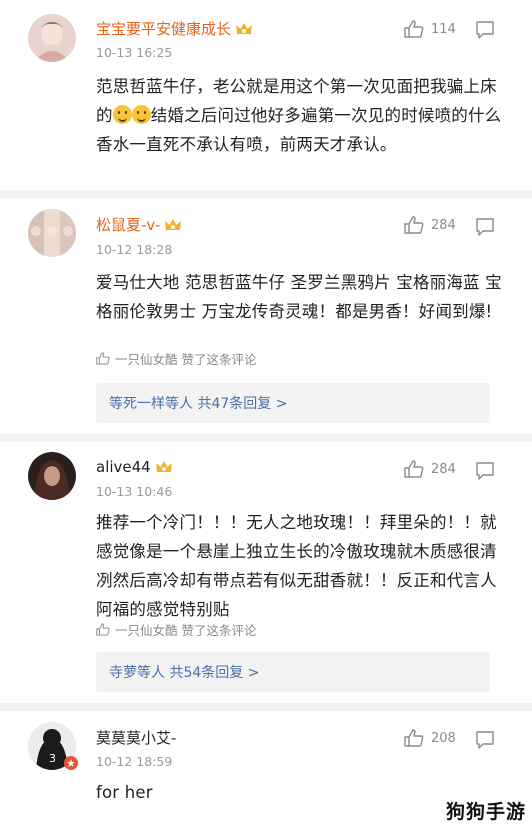  What do you see at coordinates (293, 403) in the screenshot?
I see `view-replies-button: 等死一样等人 共47条回复 >` at bounding box center [293, 403].